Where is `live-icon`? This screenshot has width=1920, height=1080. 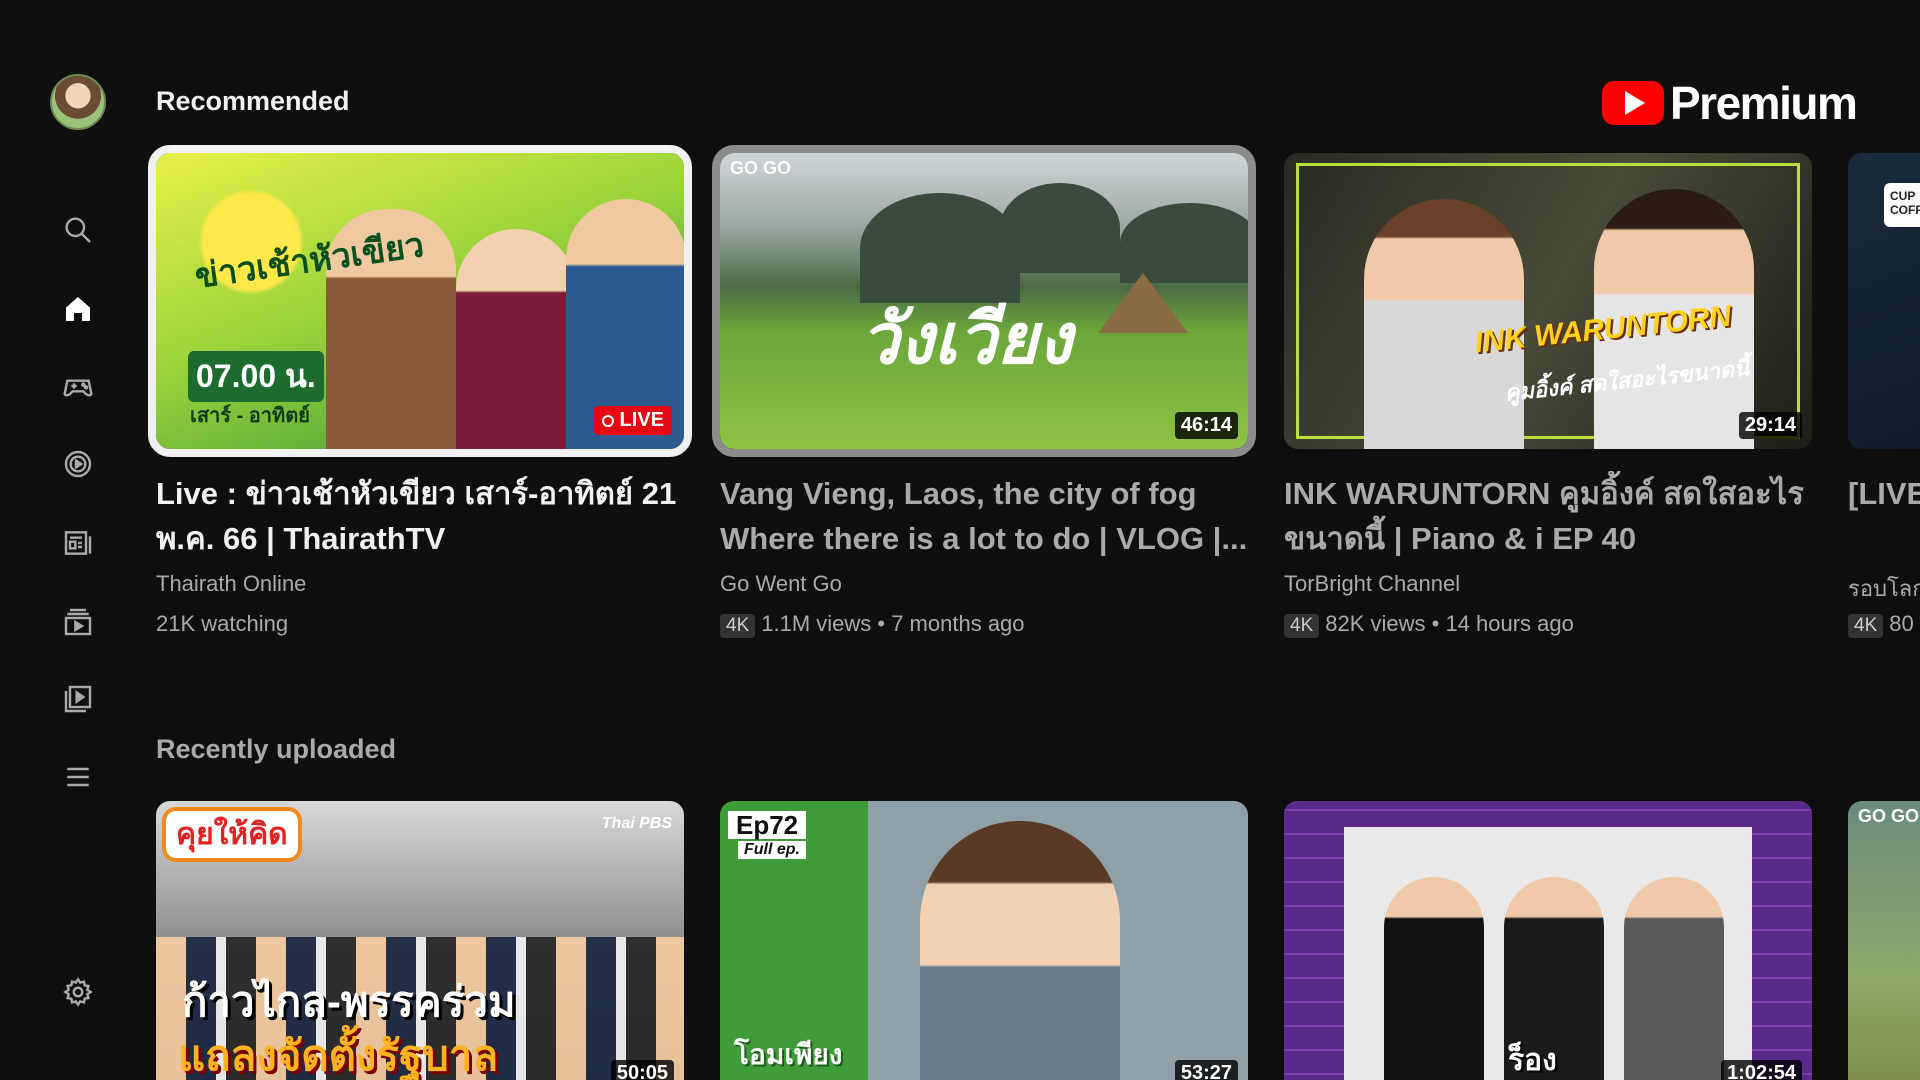 live-icon is located at coordinates (607, 420).